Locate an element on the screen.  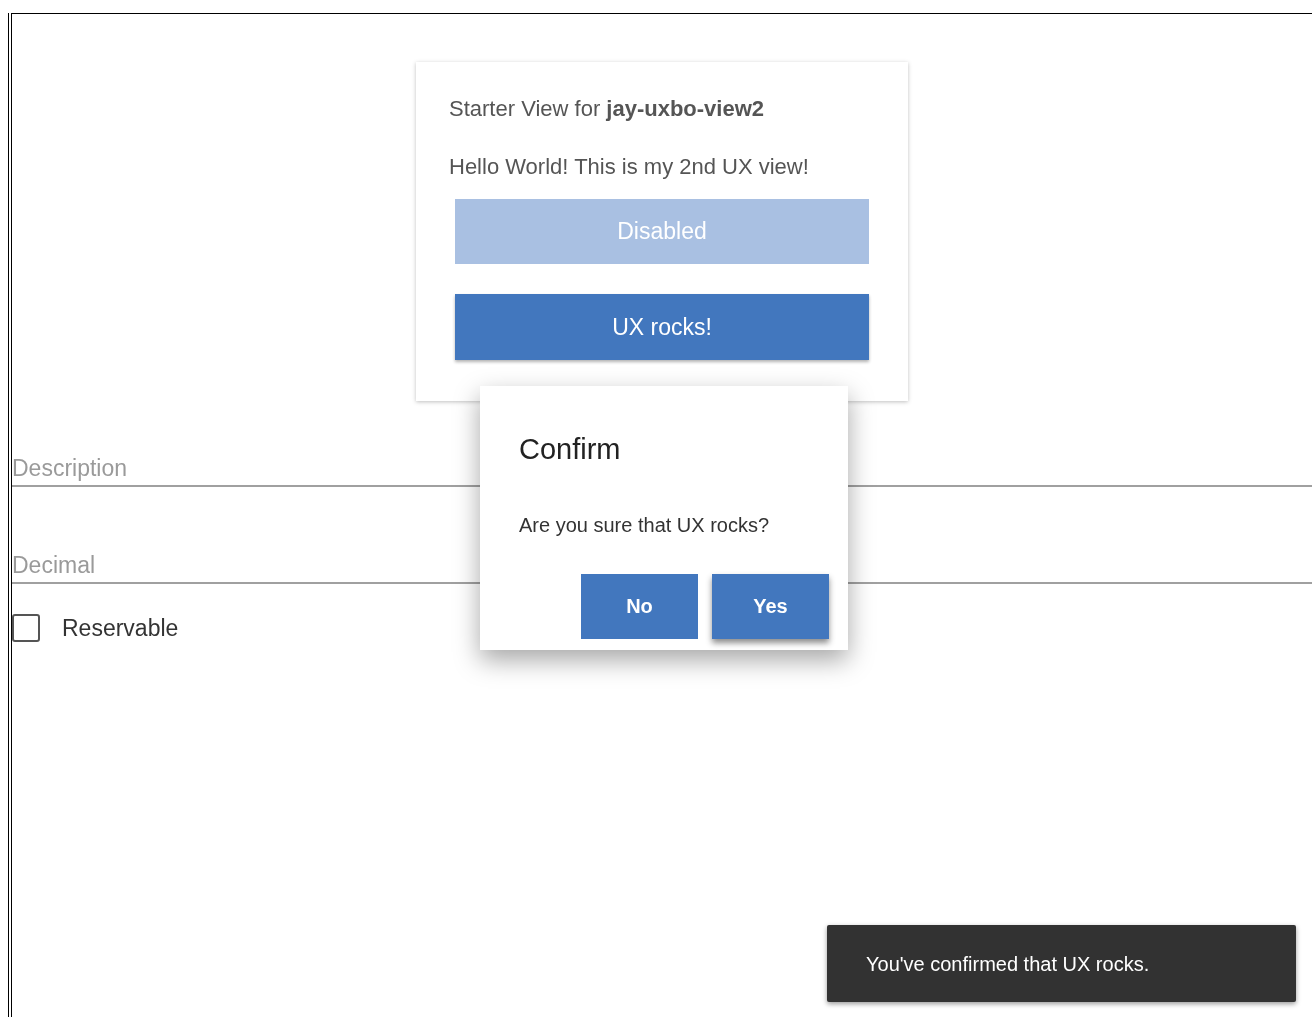
toast-message: You've confirmed that UX rocks. is located at coordinates (1008, 964).